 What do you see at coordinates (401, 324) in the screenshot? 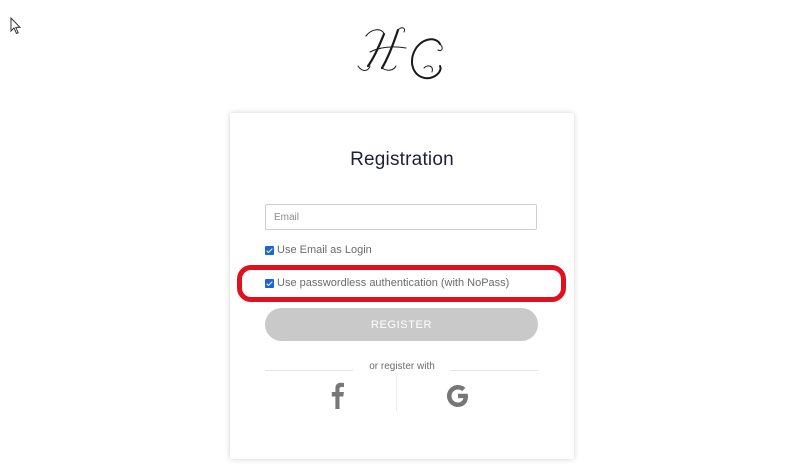
I see `register-button: REGISTER` at bounding box center [401, 324].